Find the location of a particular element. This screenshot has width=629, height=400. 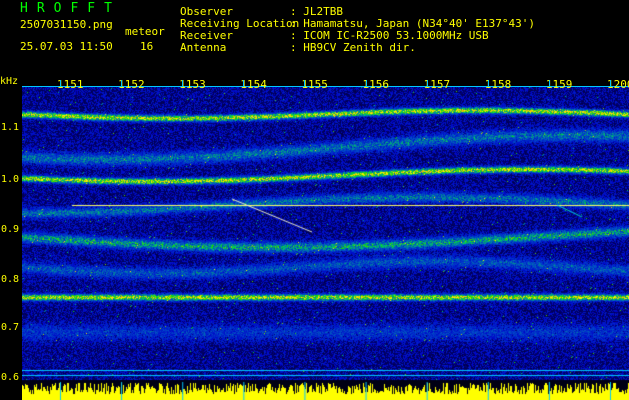

freq-tick-label: 1.1 is located at coordinates (10, 127).